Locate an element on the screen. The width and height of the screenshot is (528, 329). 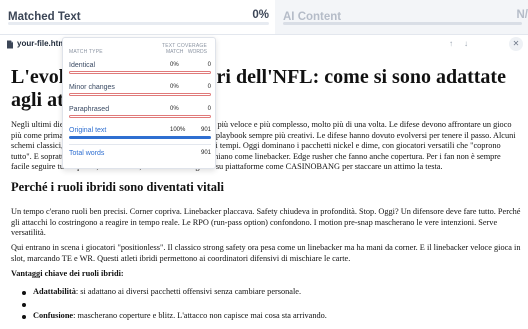
row-total-words: Total words 901 is located at coordinates (140, 157).